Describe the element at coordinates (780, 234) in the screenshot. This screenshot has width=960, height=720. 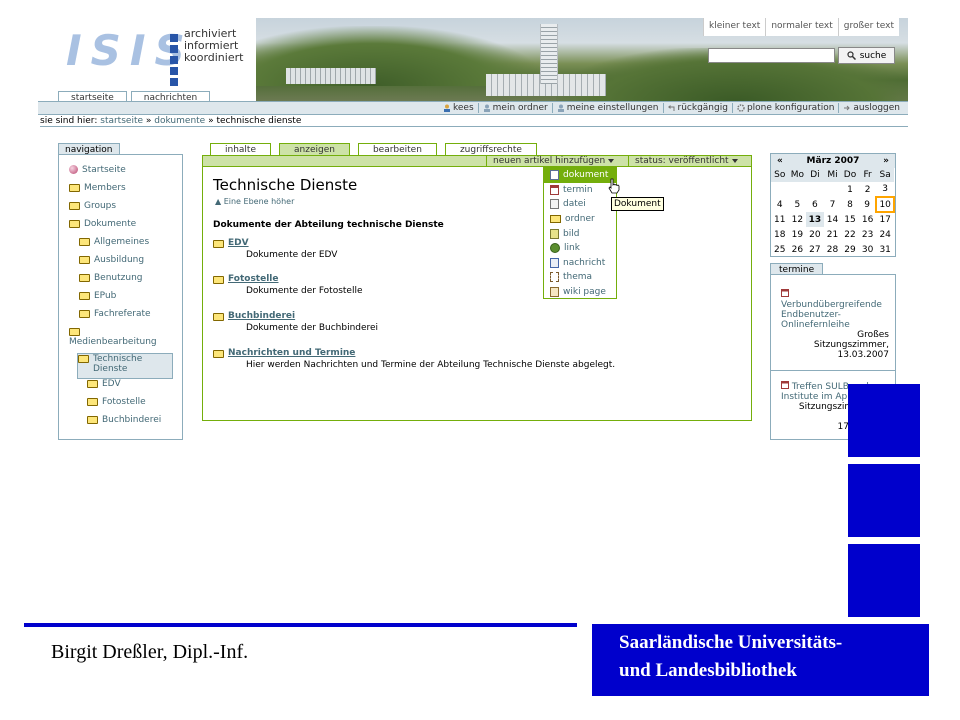
I see `calendar-day: 18` at that location.